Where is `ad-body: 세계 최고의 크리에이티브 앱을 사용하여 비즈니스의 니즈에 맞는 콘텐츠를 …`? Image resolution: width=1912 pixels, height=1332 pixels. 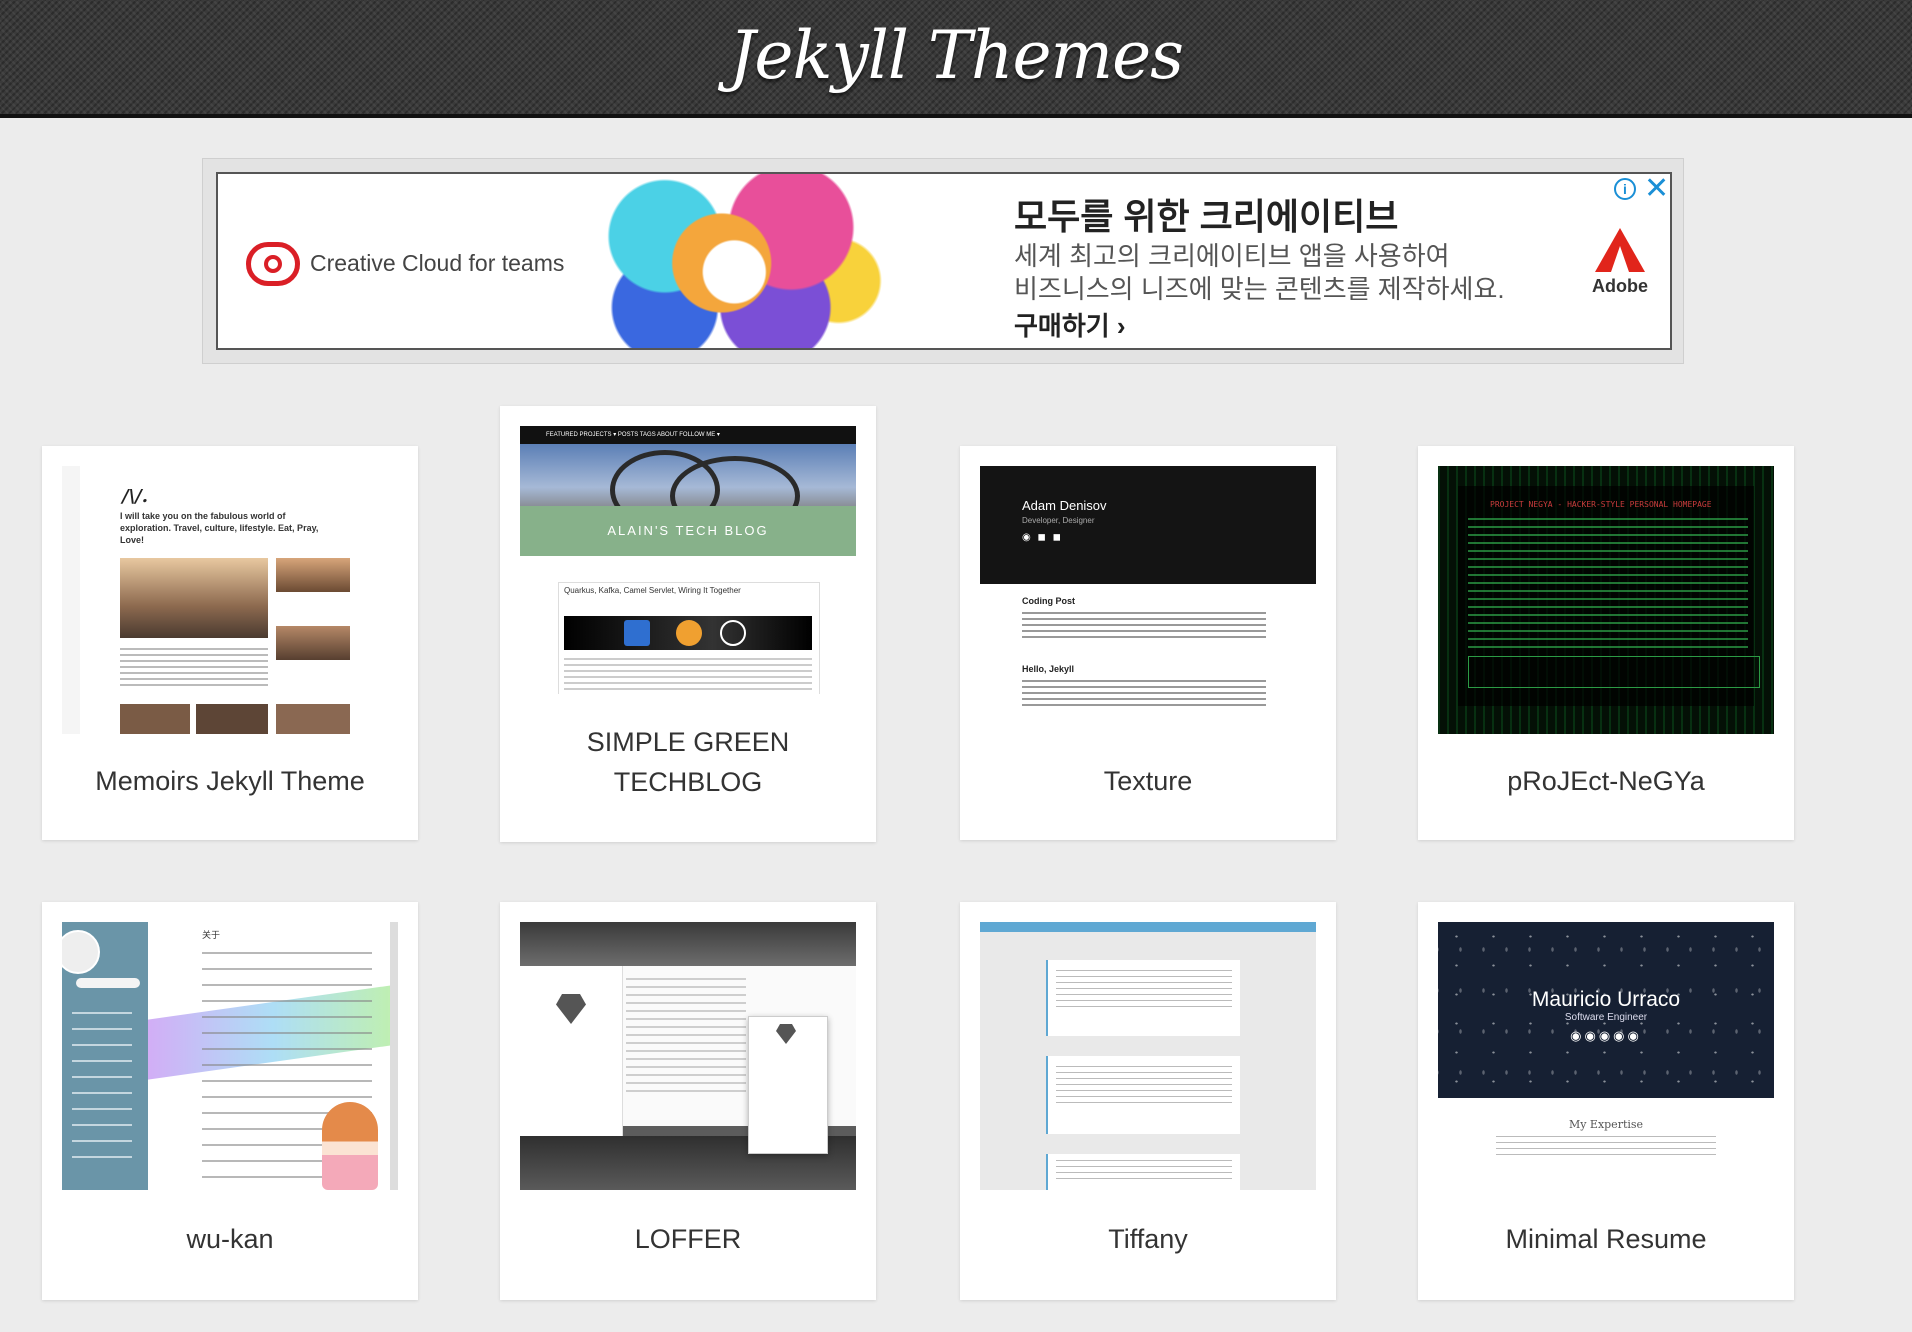 ad-body: 세계 최고의 크리에이티브 앱을 사용하여 비즈니스의 니즈에 맞는 콘텐츠를 … is located at coordinates (1259, 273).